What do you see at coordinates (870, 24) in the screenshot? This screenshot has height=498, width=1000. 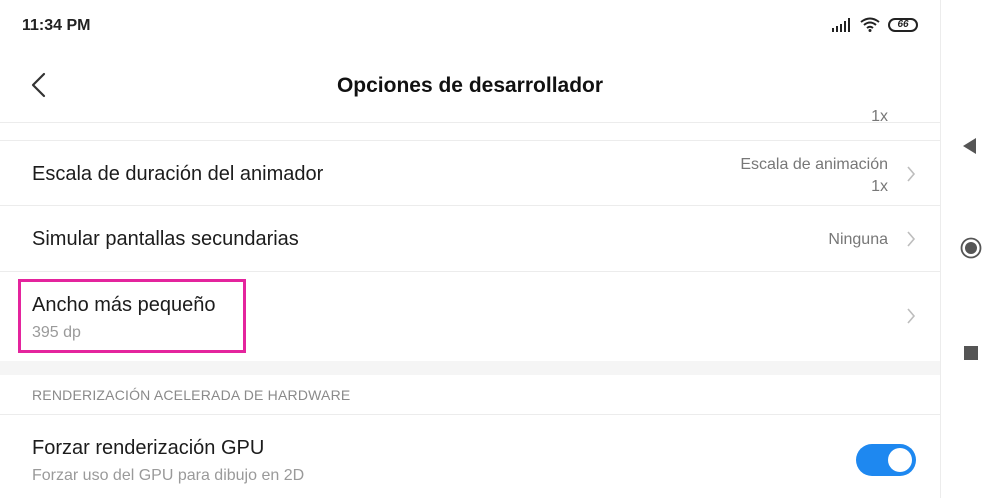 I see `wifi-icon` at bounding box center [870, 24].